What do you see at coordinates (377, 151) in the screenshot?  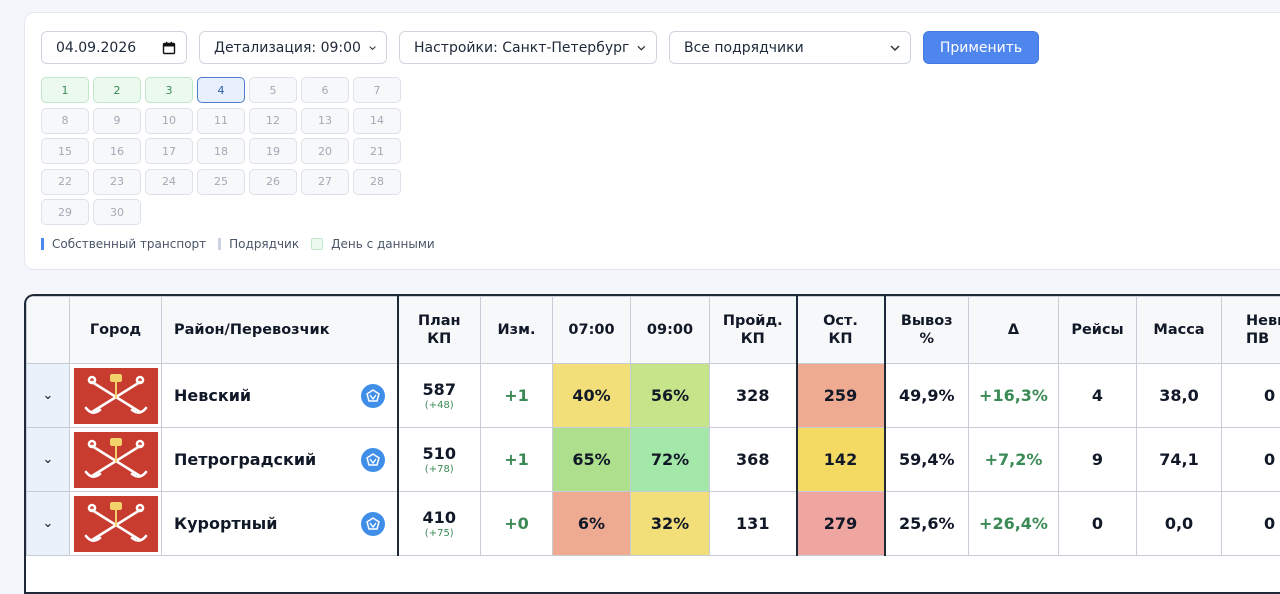 I see `day-button-21: 21` at bounding box center [377, 151].